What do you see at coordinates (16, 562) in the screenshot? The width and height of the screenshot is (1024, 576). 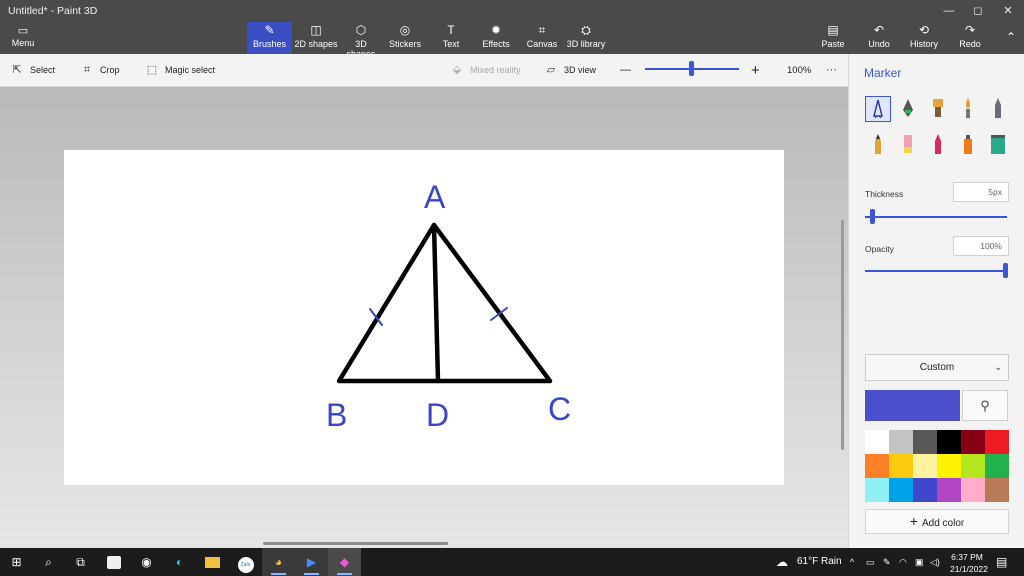 I see `start-button: ⊞` at bounding box center [16, 562].